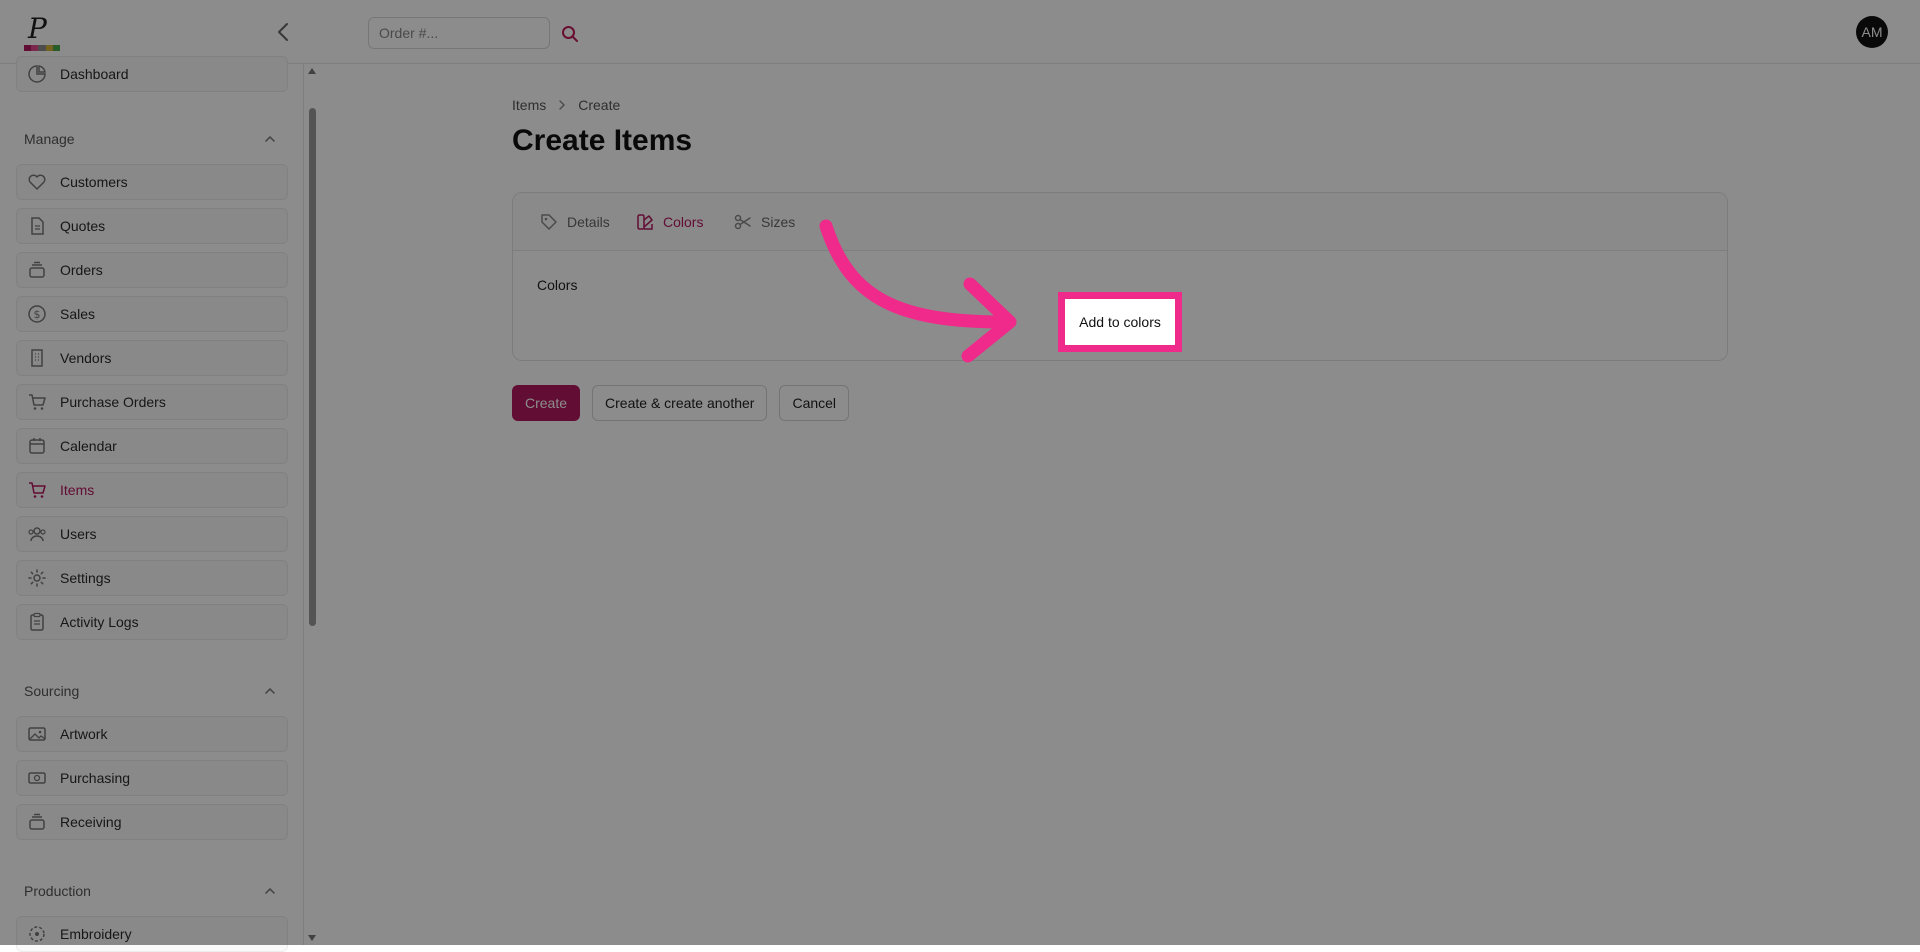  Describe the element at coordinates (37, 74) in the screenshot. I see `pie-chart-icon` at that location.